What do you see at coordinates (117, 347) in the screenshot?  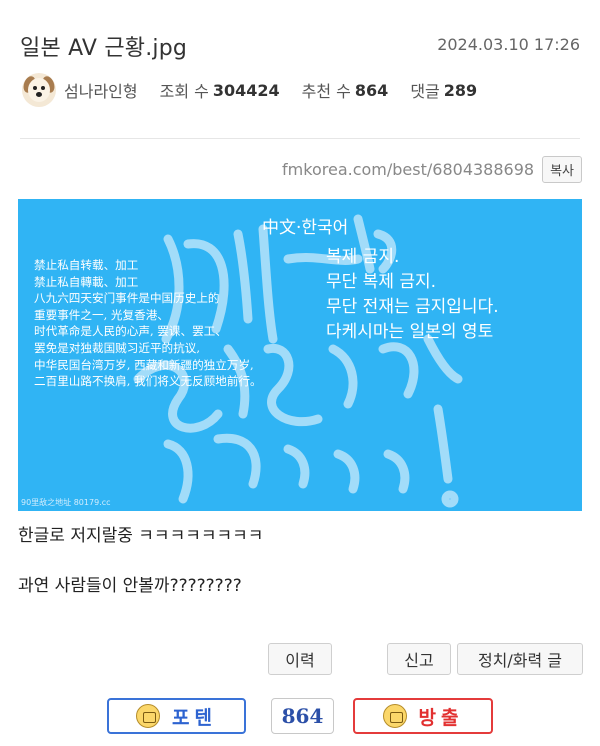 I see `image-zh-line: 罢免是对独裁国贼习近平的抗议,` at bounding box center [117, 347].